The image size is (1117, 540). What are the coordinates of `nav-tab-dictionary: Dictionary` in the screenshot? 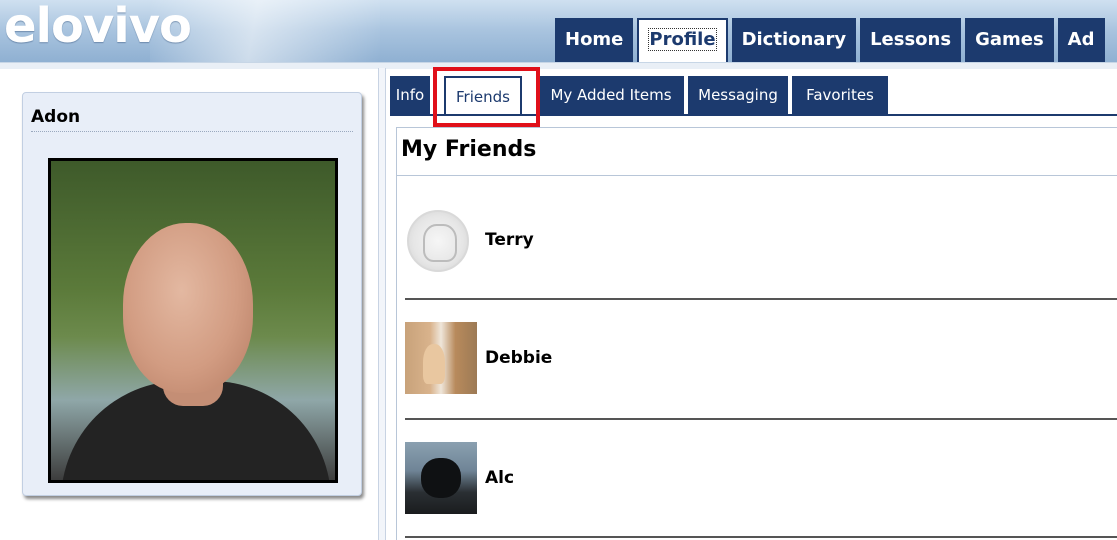 It's located at (794, 40).